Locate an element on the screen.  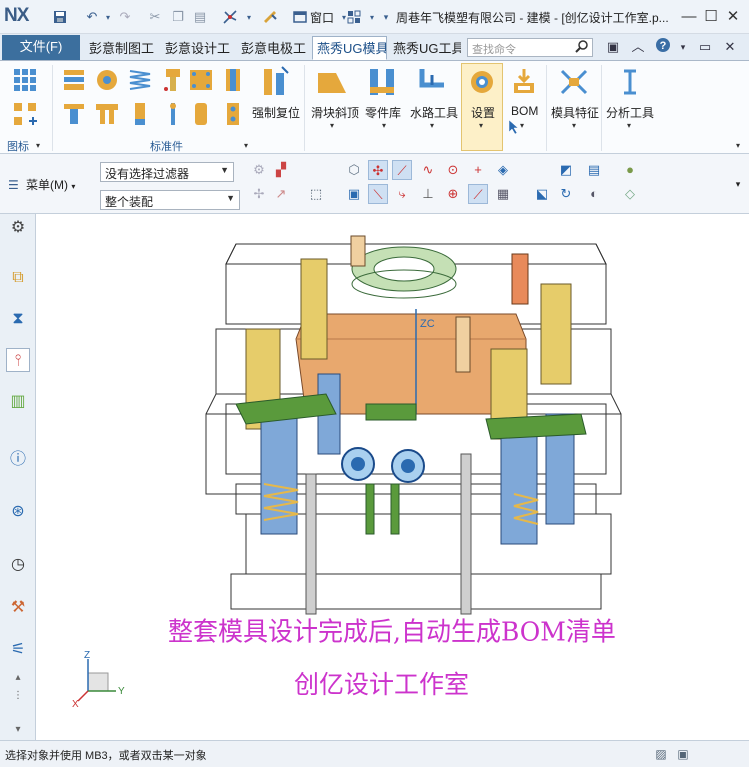
lock-icon is located at coordinates (233, 114).